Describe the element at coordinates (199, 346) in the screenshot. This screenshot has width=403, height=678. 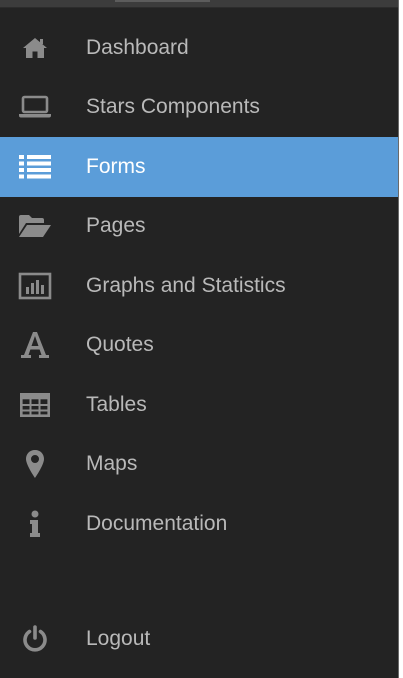
I see `sidebar-item-quotes: Quotes` at that location.